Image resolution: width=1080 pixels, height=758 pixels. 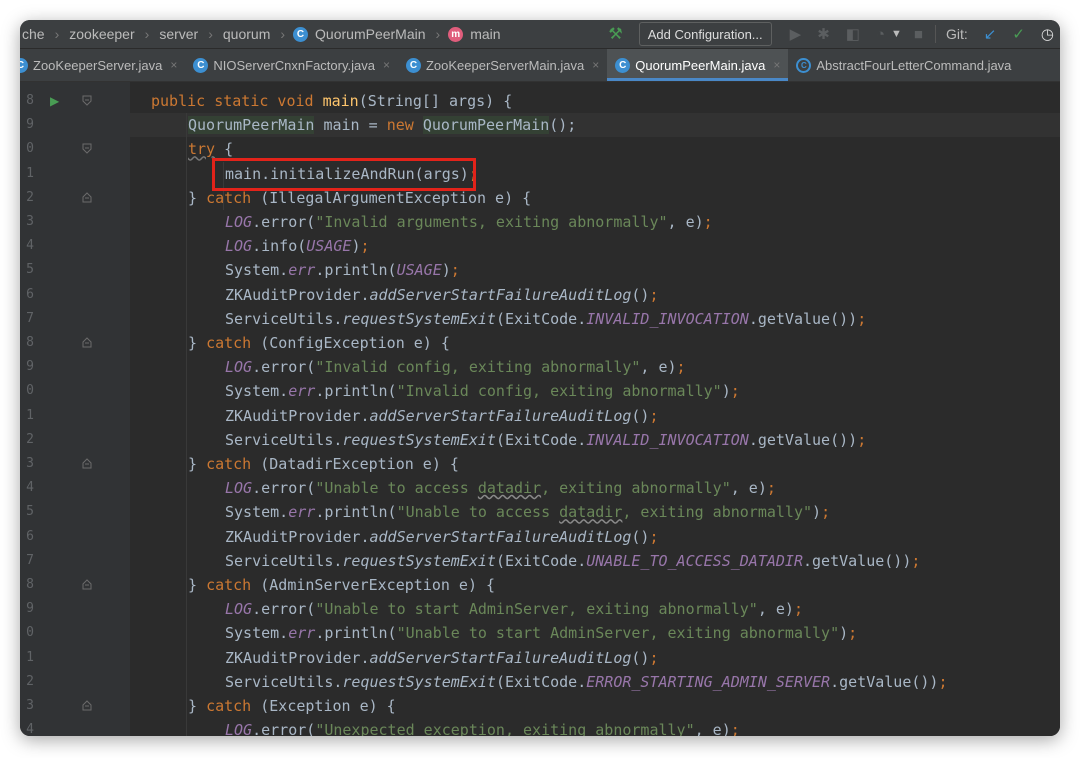 What do you see at coordinates (75, 246) in the screenshot?
I see `gutter-line: 4` at bounding box center [75, 246].